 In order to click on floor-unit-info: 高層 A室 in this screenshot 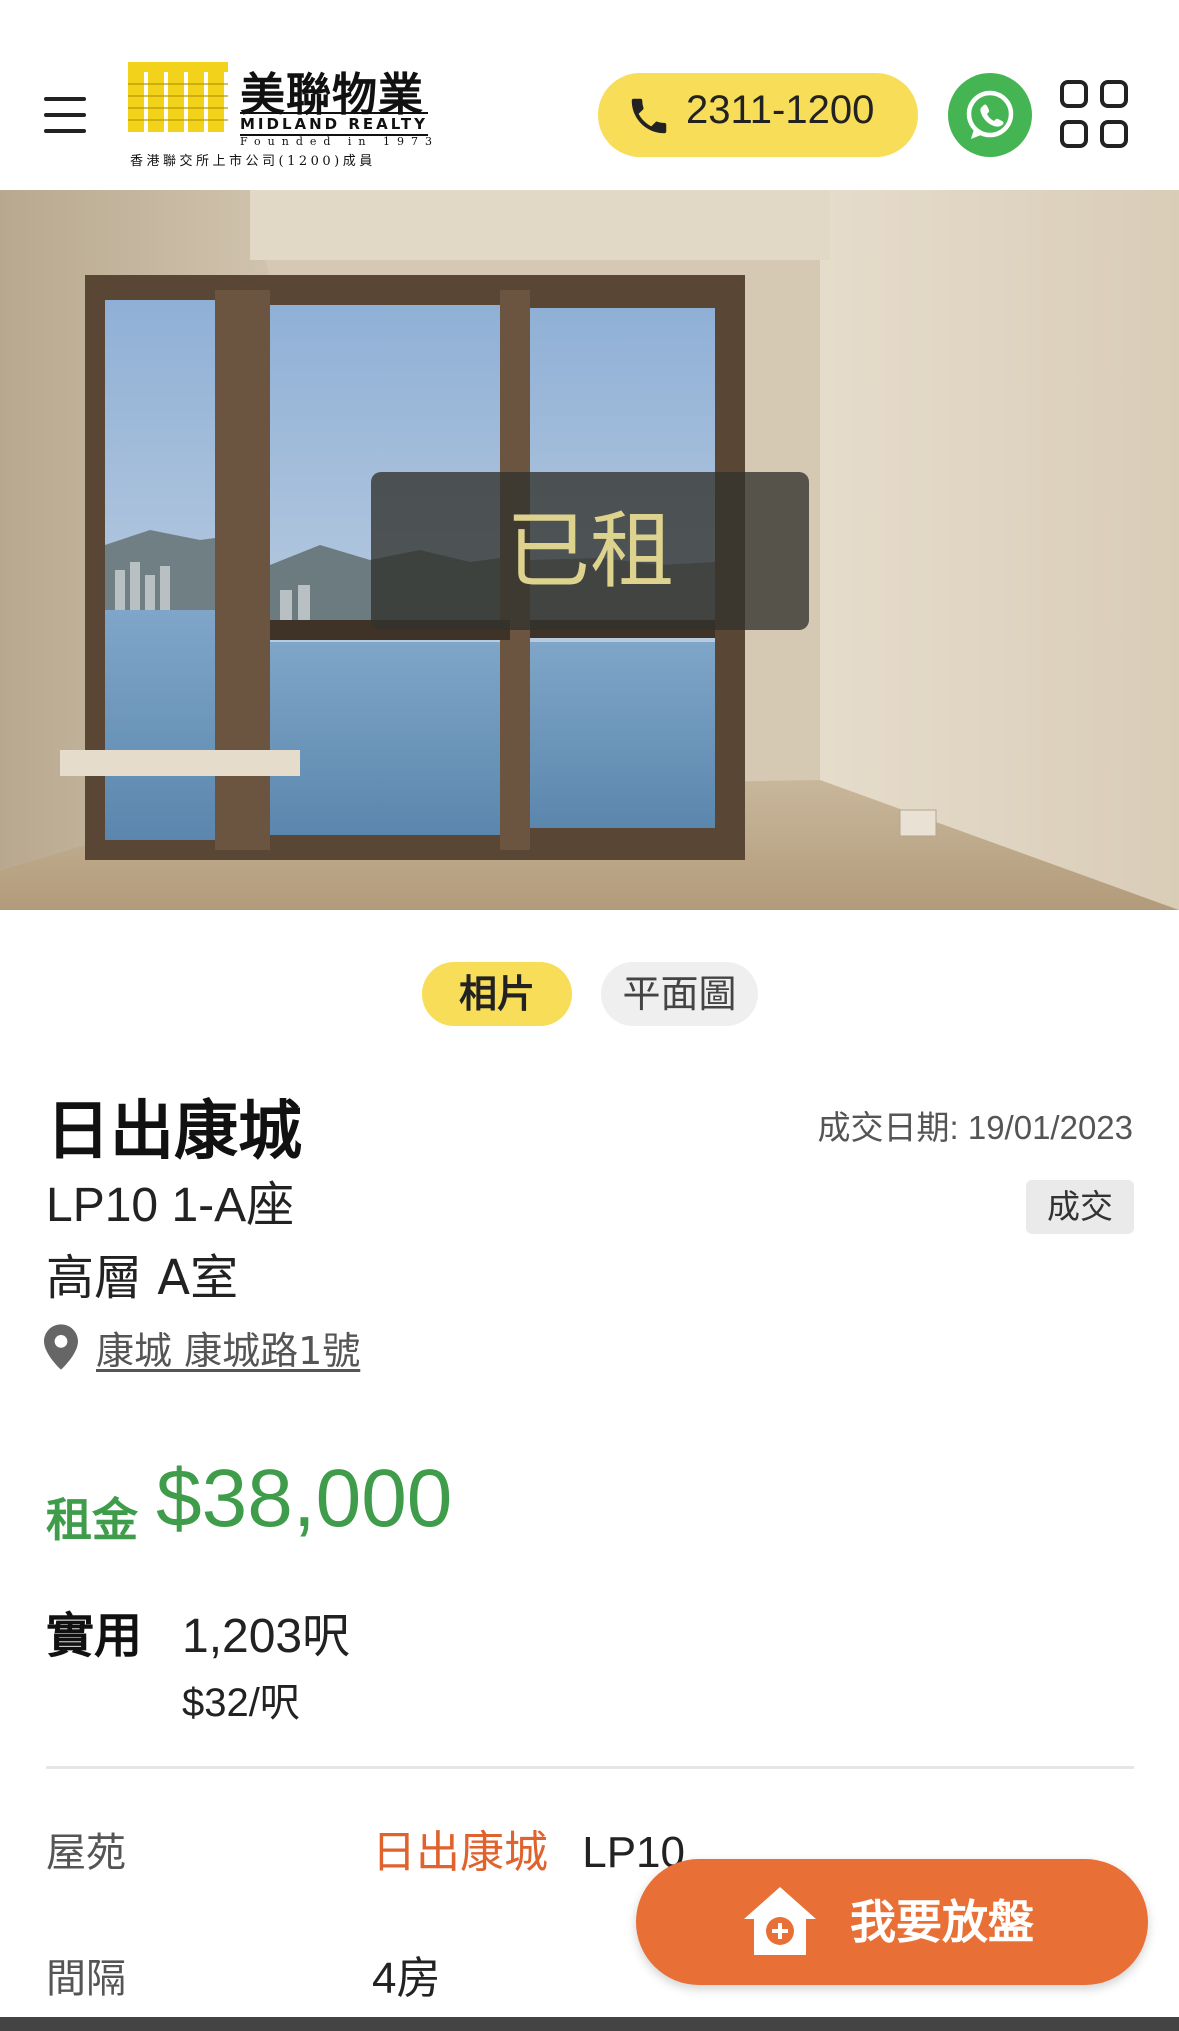, I will do `click(142, 1278)`.